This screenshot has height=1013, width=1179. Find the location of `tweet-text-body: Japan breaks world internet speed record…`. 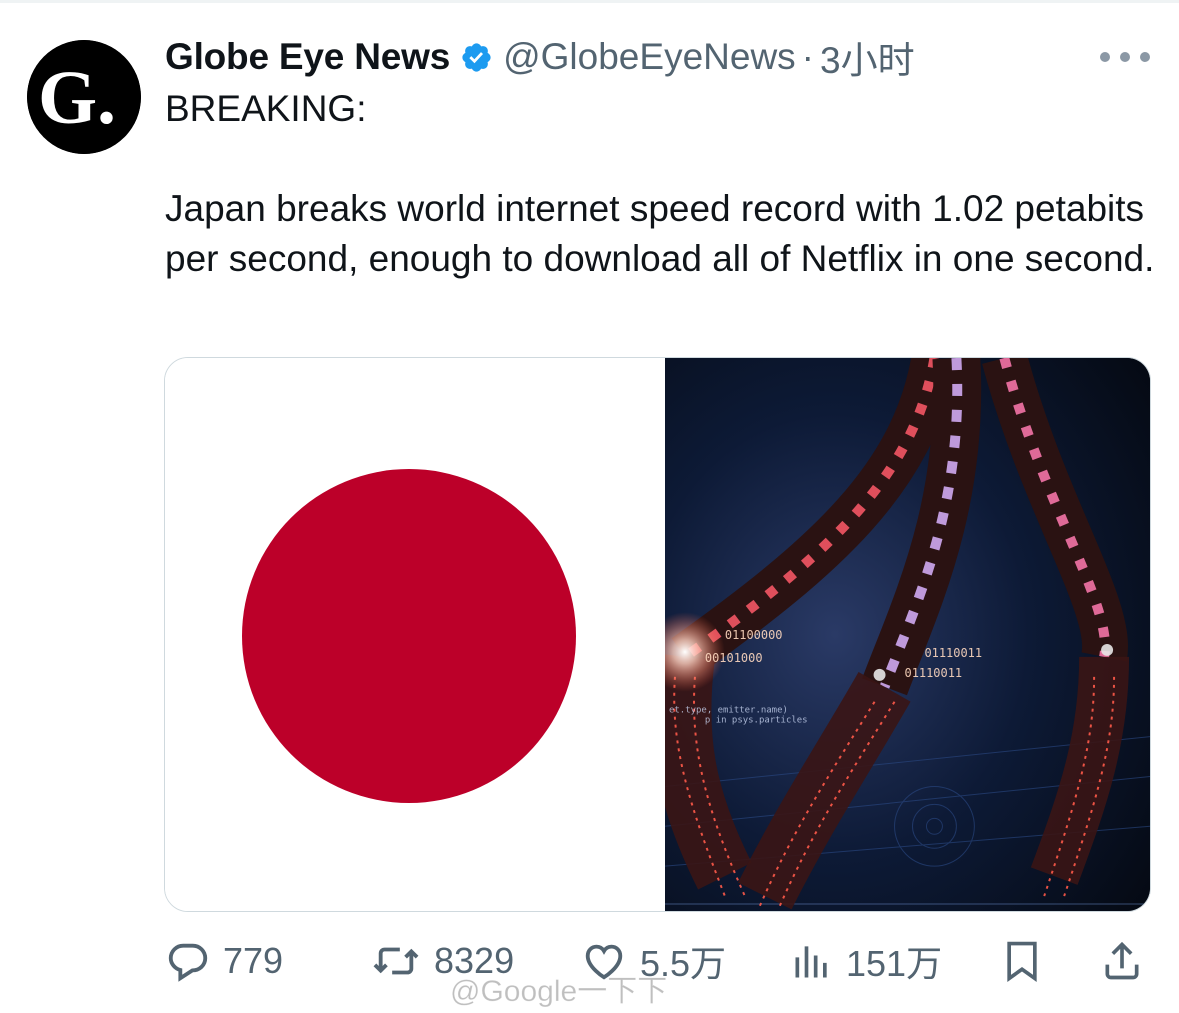

tweet-text-body: Japan breaks world internet speed record… is located at coordinates (660, 233).